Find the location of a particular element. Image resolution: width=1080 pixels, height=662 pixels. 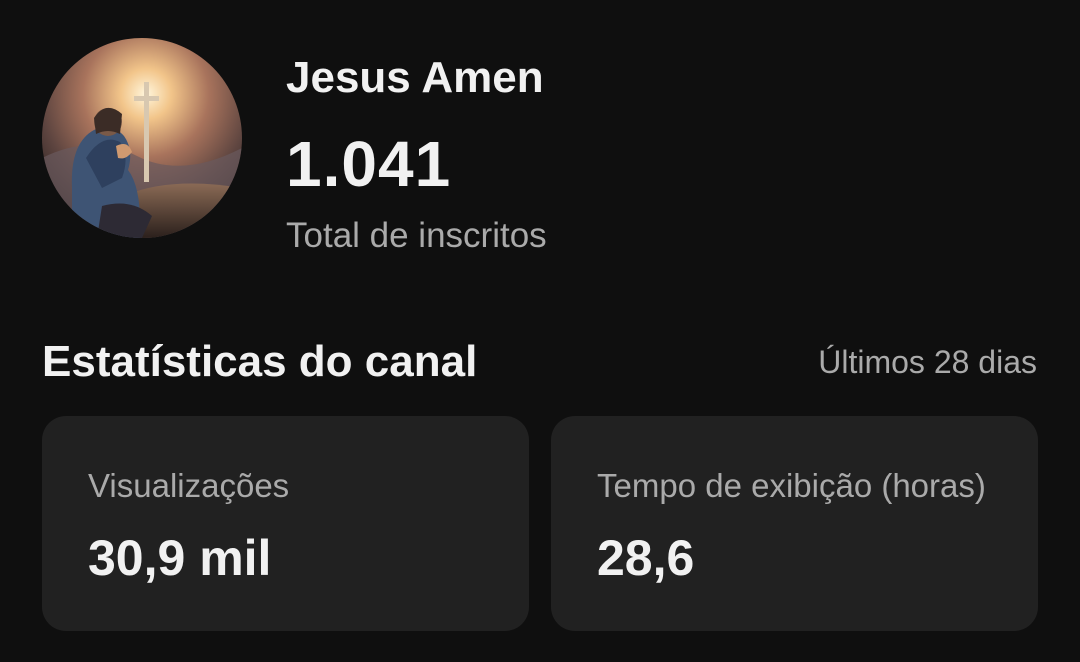

watch-time-value: 28,6 is located at coordinates (646, 558).